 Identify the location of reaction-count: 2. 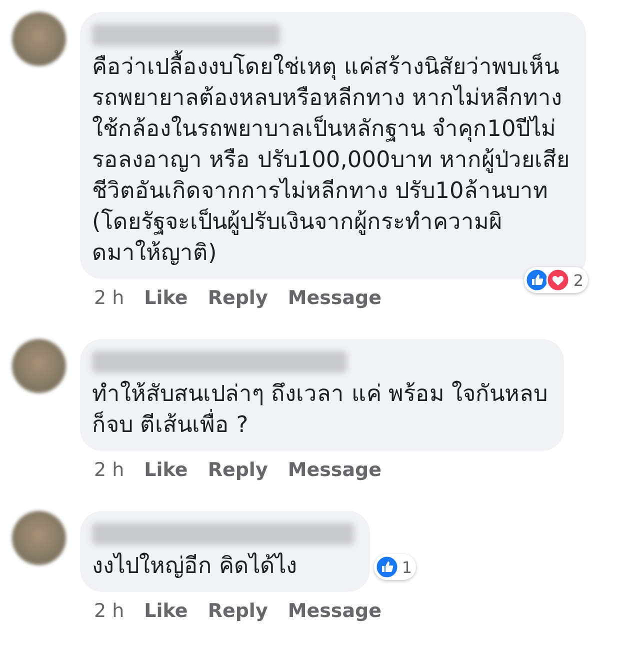
(578, 280).